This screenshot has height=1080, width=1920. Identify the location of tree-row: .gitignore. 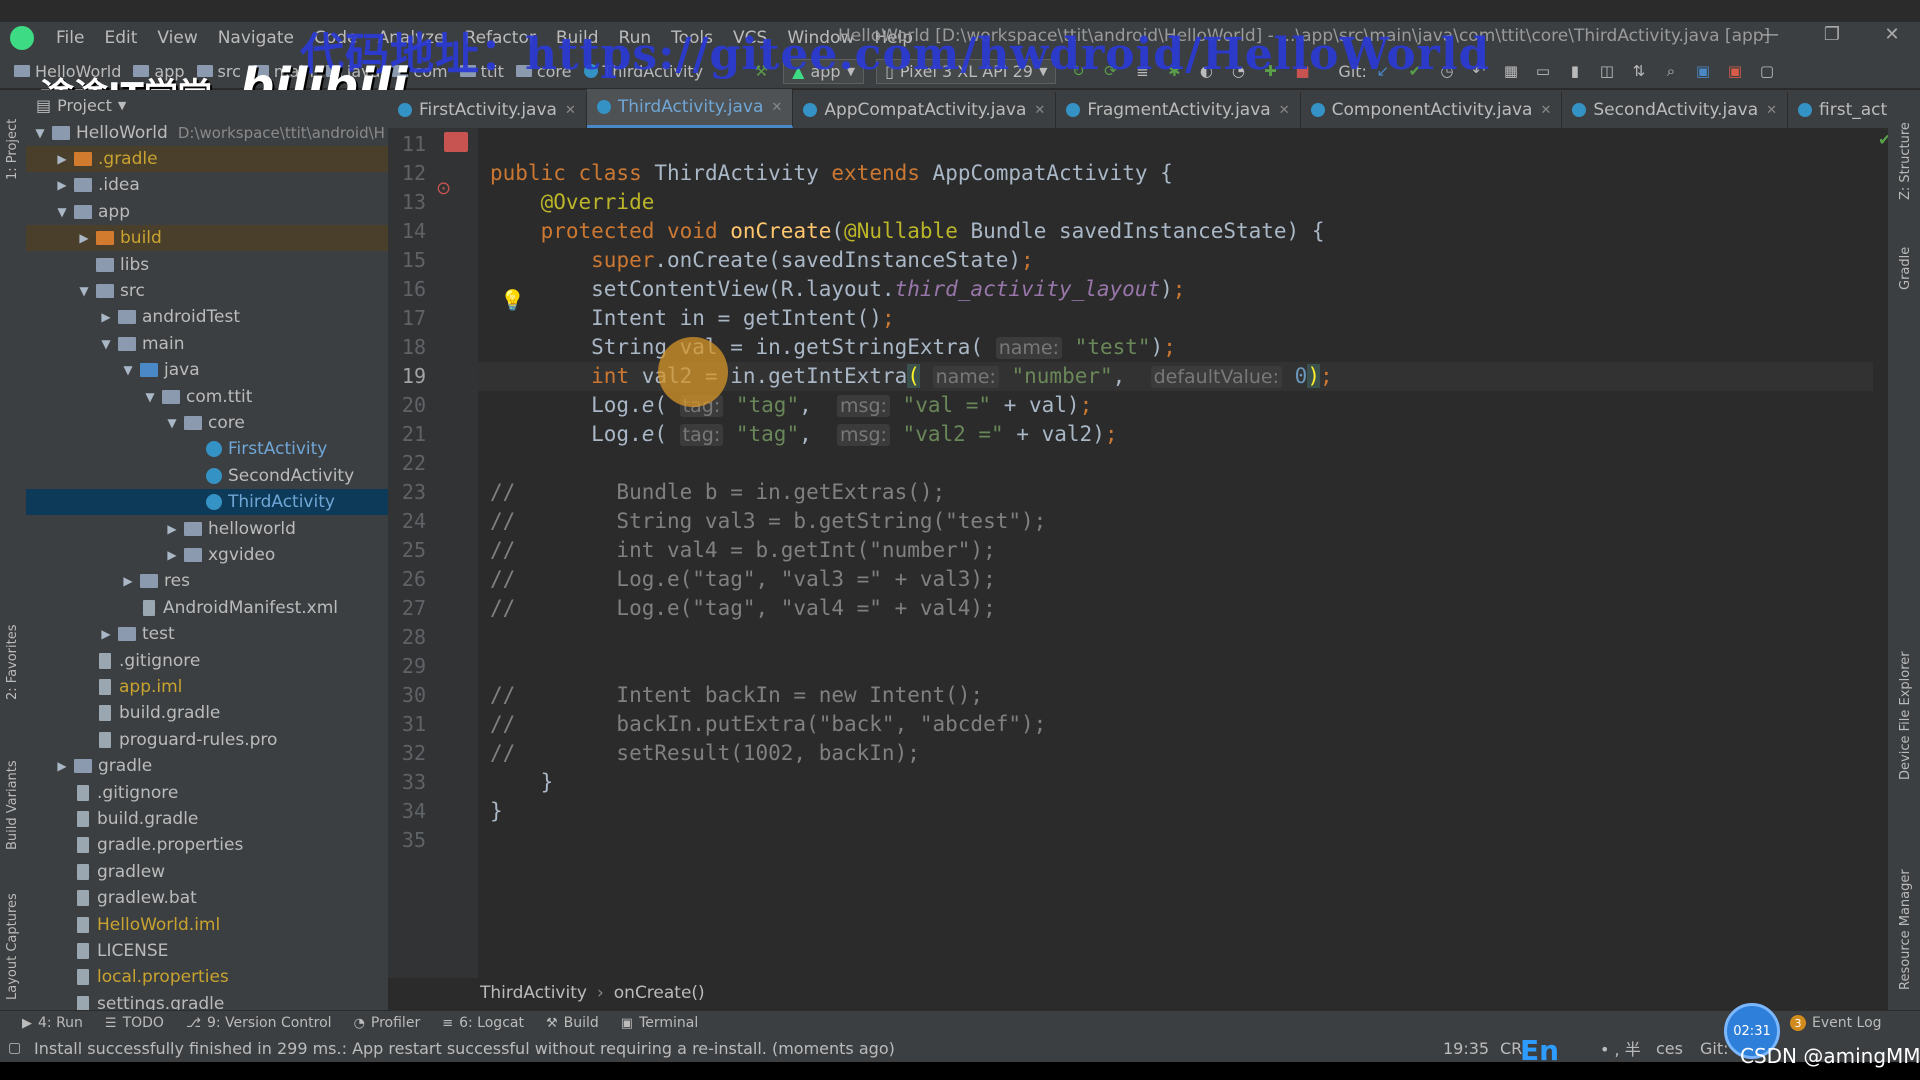
(207, 793).